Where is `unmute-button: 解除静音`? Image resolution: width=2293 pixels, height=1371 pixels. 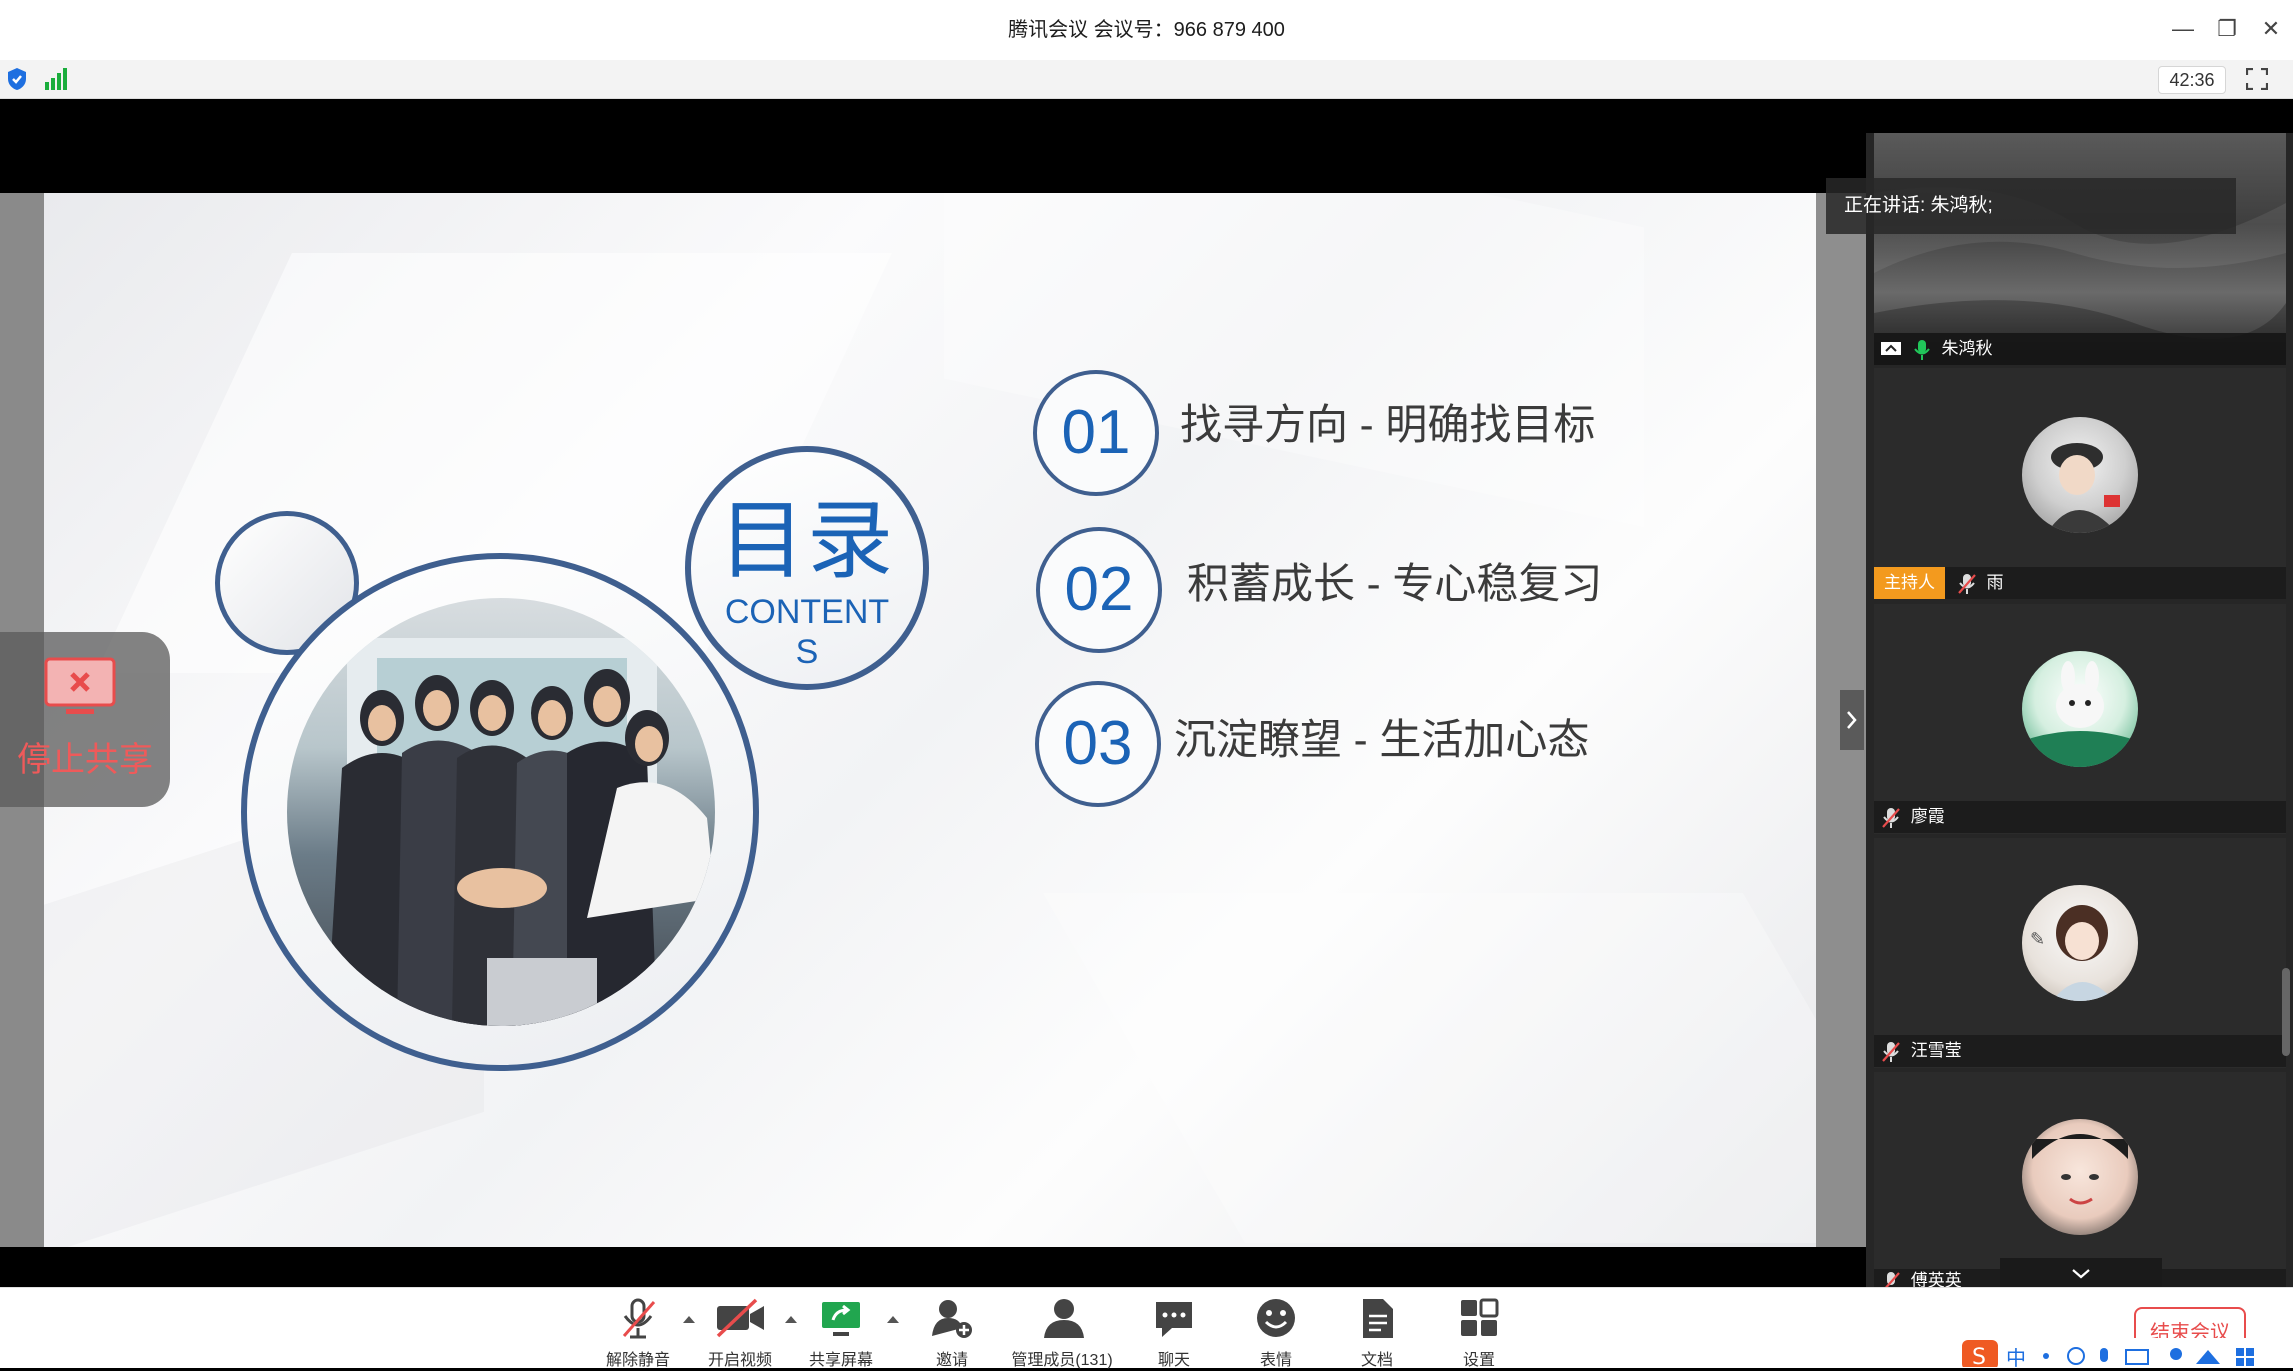 unmute-button: 解除静音 is located at coordinates (638, 1333).